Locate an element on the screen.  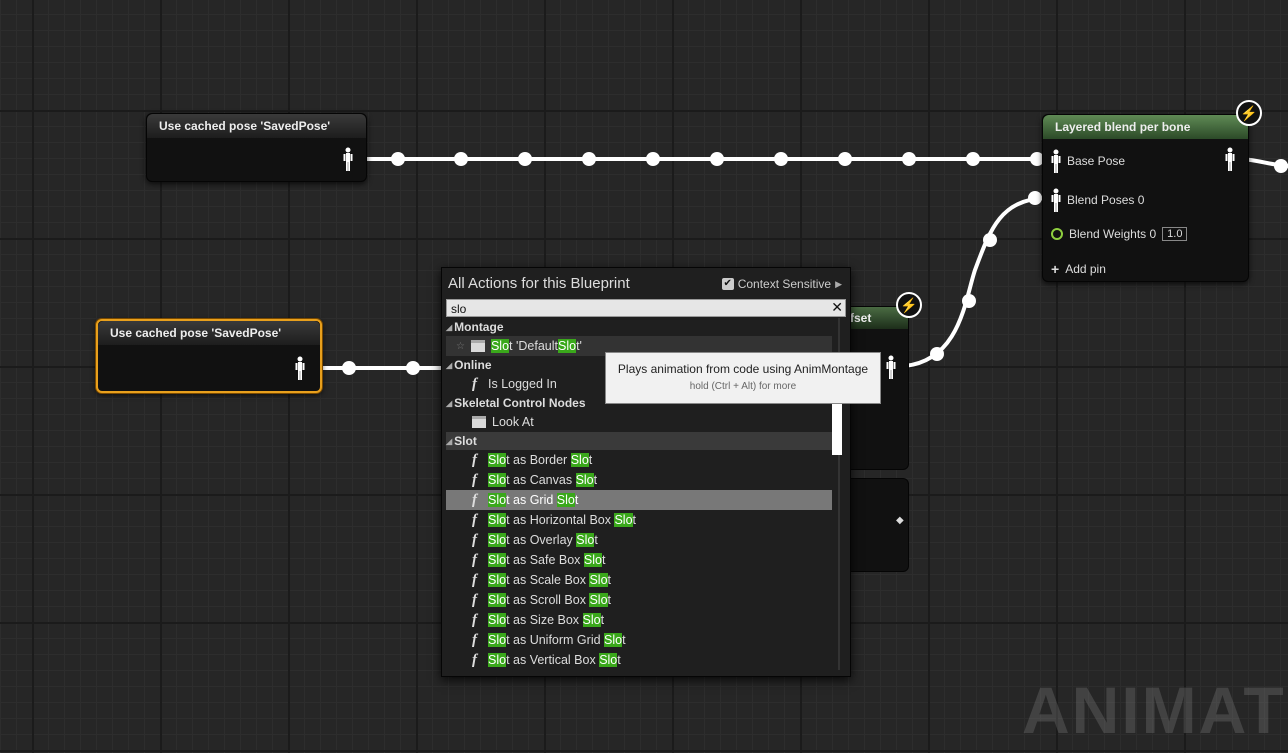
action-item: f Slot as Border Slot is located at coordinates (639, 460).